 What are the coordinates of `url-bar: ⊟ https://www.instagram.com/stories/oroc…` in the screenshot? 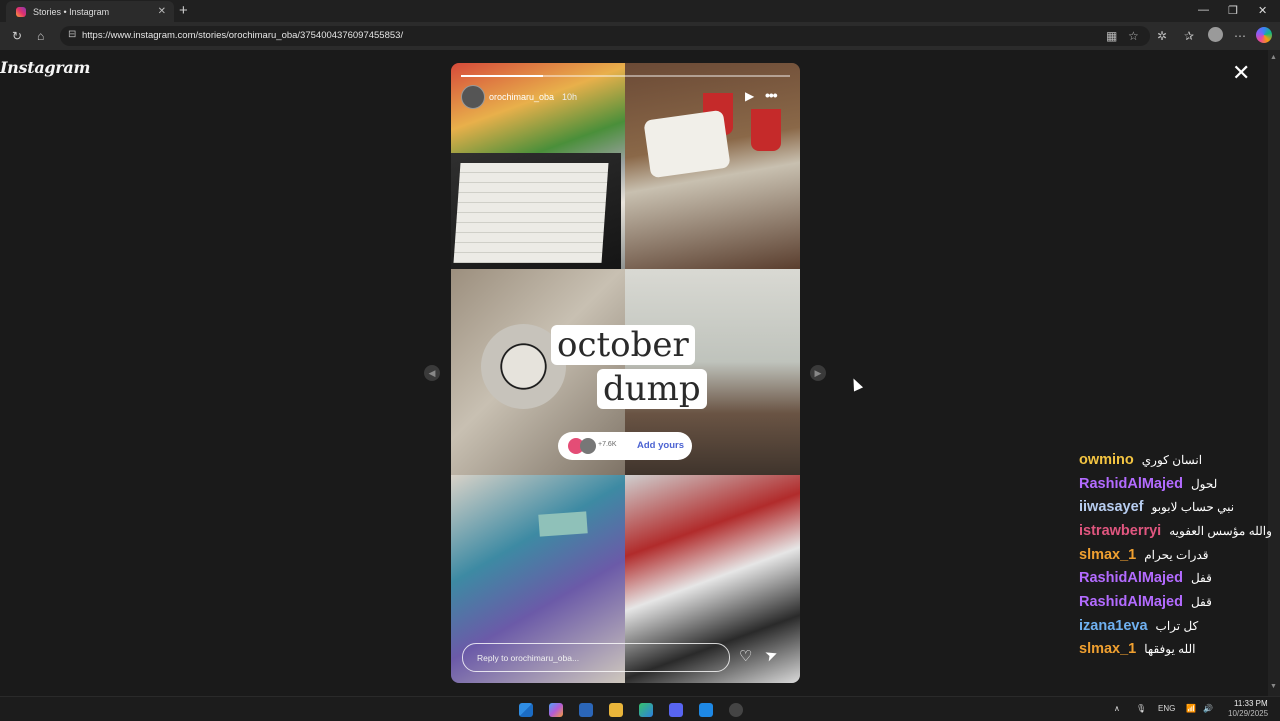 It's located at (605, 36).